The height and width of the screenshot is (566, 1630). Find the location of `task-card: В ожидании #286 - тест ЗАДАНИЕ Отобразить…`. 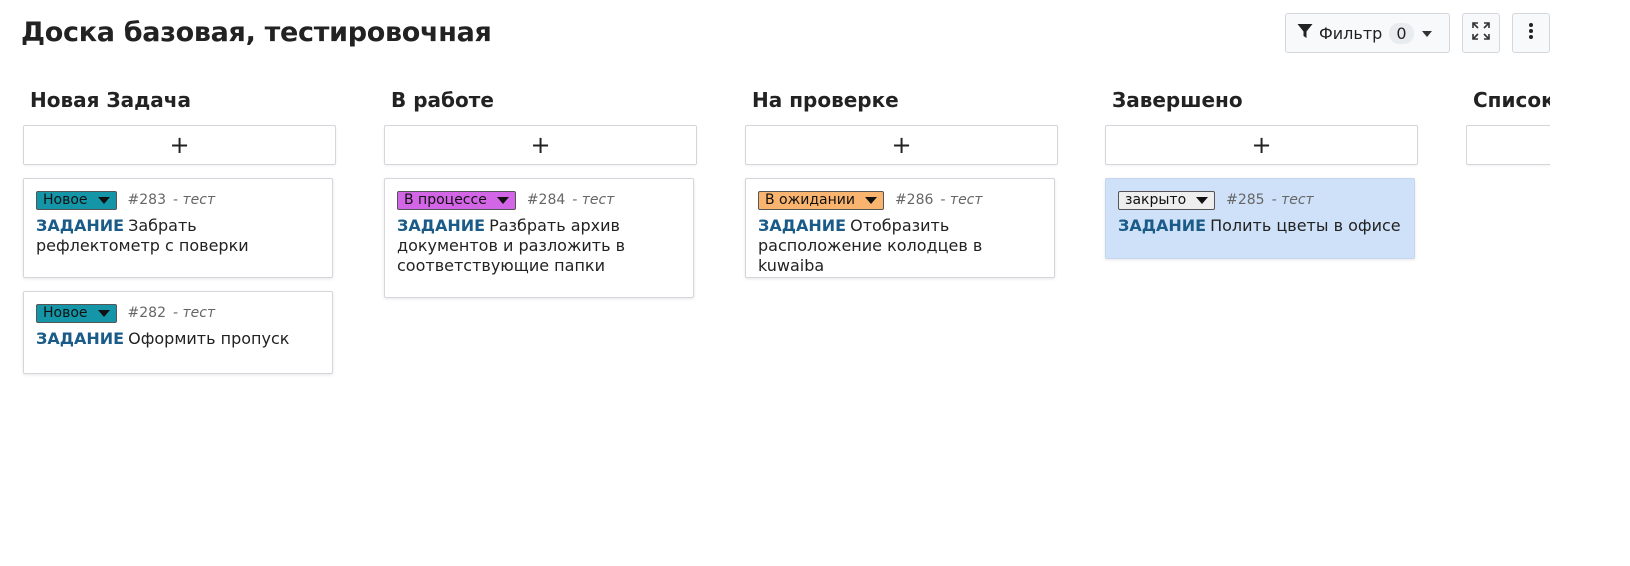

task-card: В ожидании #286 - тест ЗАДАНИЕ Отобразить… is located at coordinates (900, 228).